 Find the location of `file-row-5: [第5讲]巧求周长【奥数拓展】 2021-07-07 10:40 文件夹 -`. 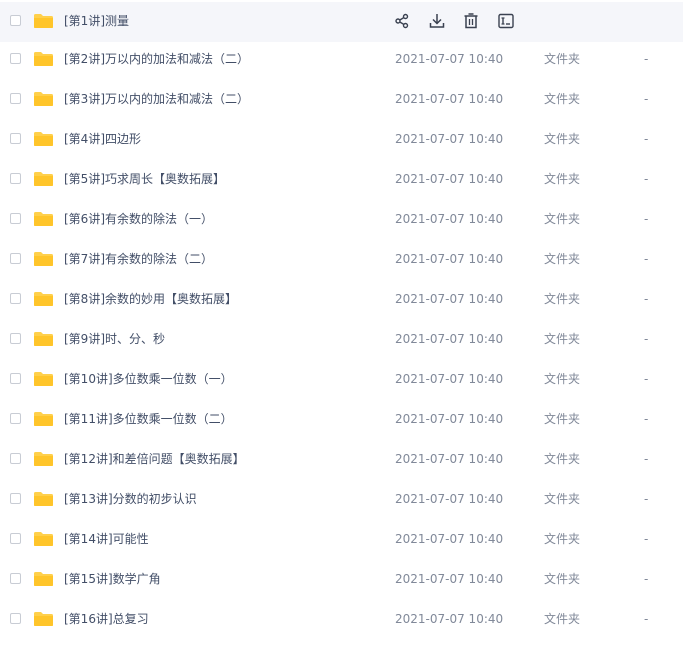

file-row-5: [第5讲]巧求周长【奥数拓展】 2021-07-07 10:40 文件夹 - is located at coordinates (341, 180).